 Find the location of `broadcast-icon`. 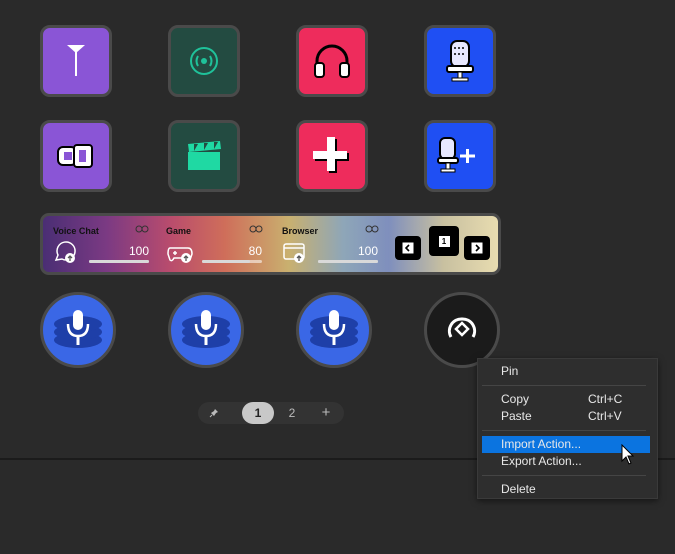

broadcast-icon is located at coordinates (204, 61).